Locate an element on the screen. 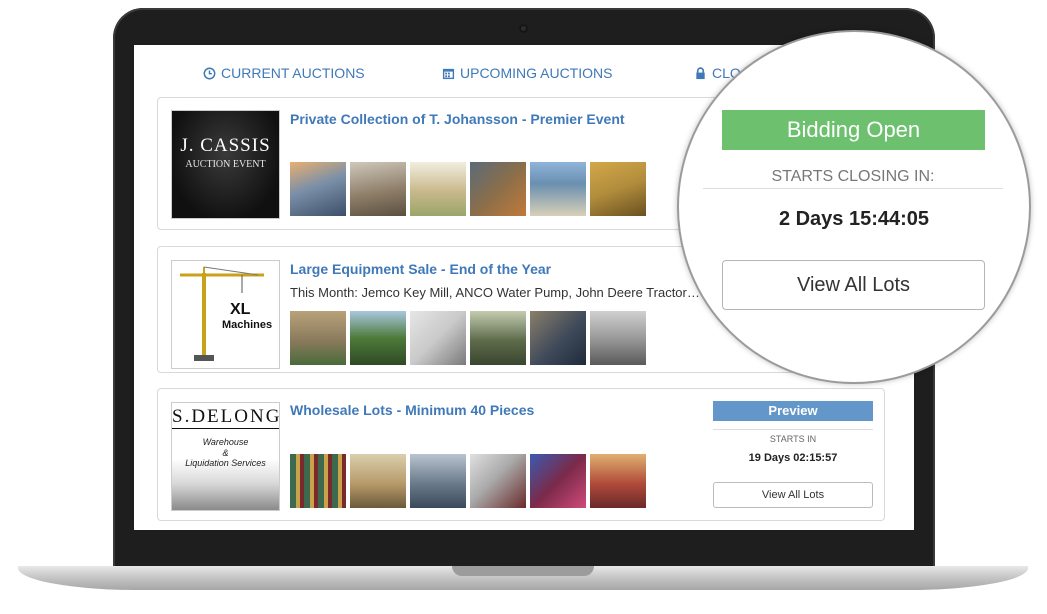 The width and height of the screenshot is (1047, 614). countdown-timer: 2 Days 15:44:05 is located at coordinates (854, 219).